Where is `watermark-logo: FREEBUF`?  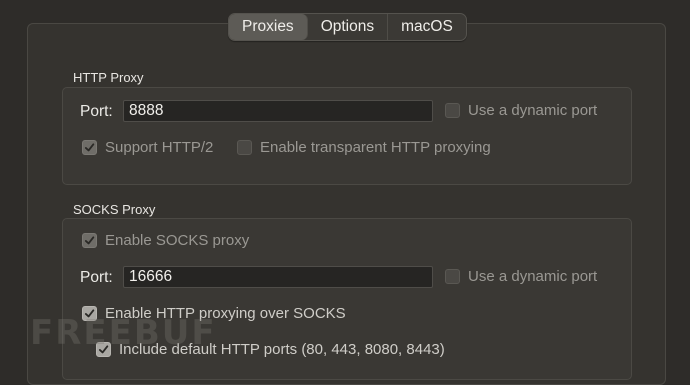
watermark-logo: FREEBUF is located at coordinates (123, 333).